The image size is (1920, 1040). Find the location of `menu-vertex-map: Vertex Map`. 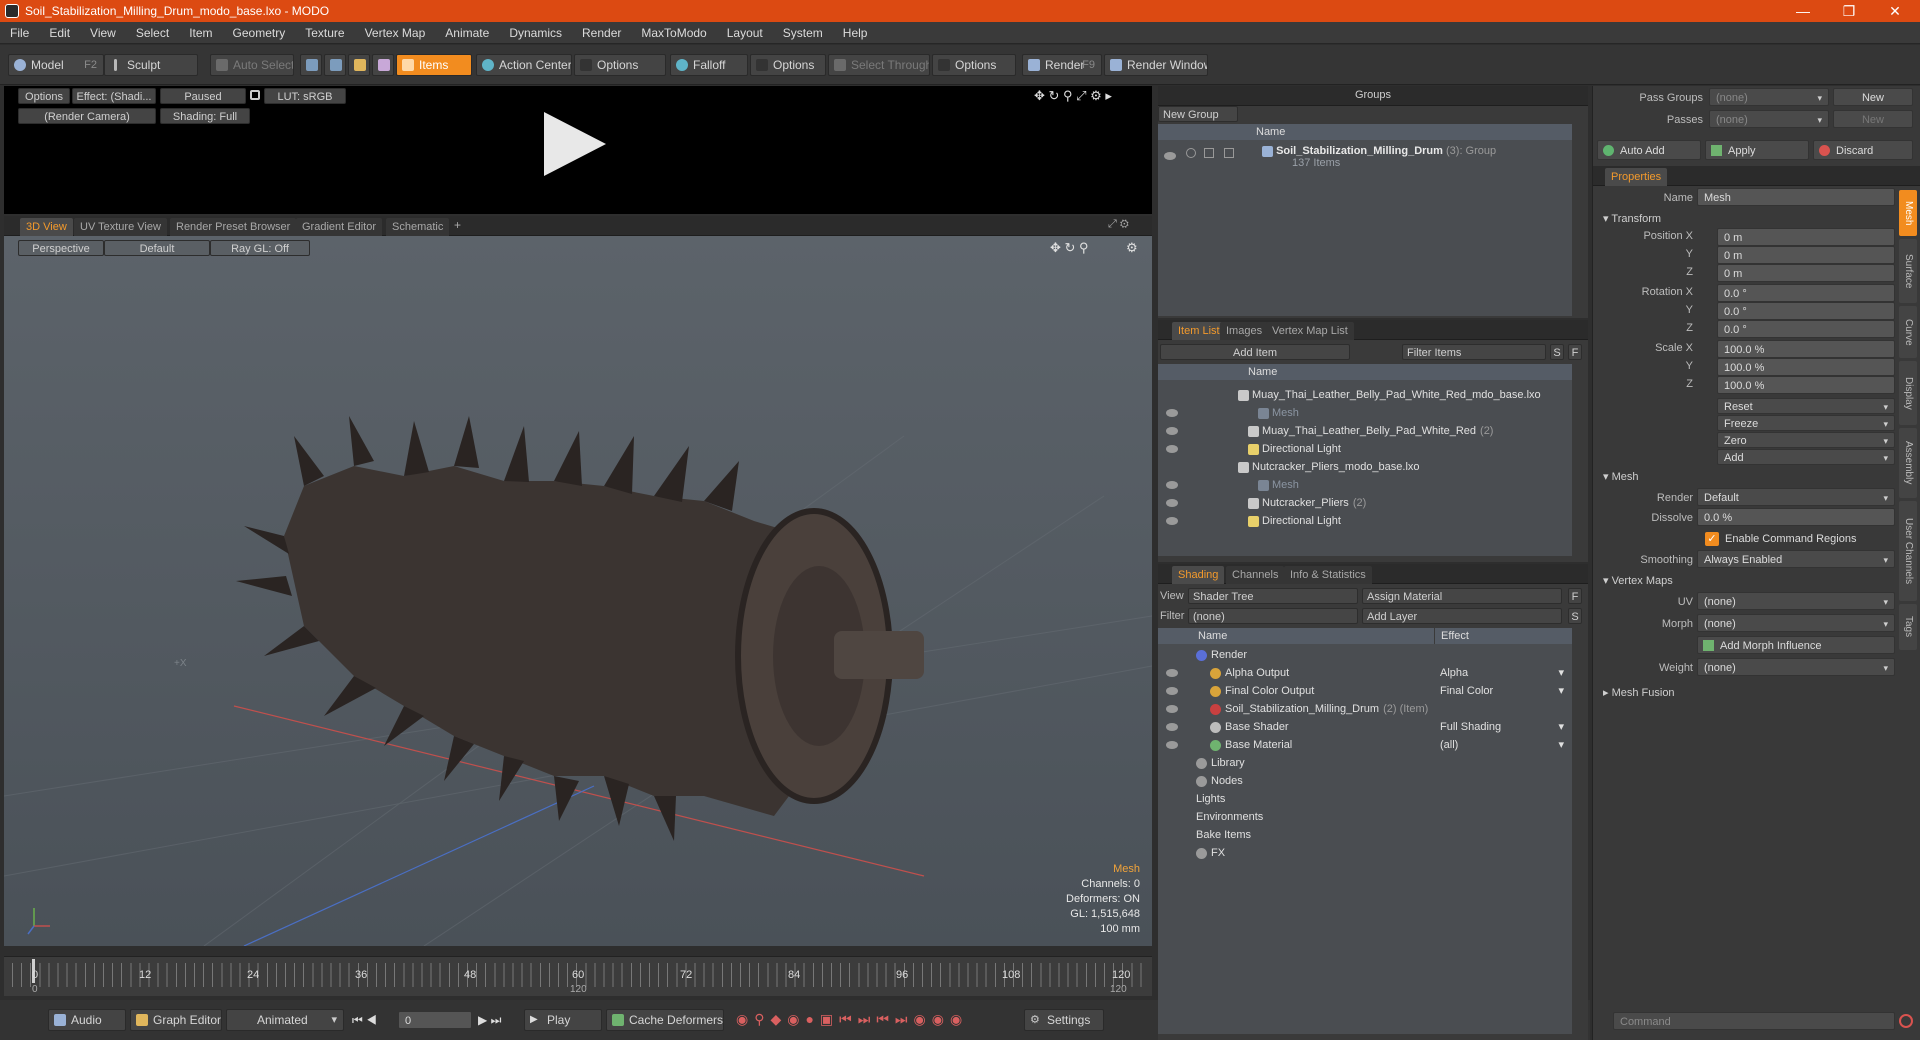

menu-vertex-map: Vertex Map is located at coordinates (395, 33).